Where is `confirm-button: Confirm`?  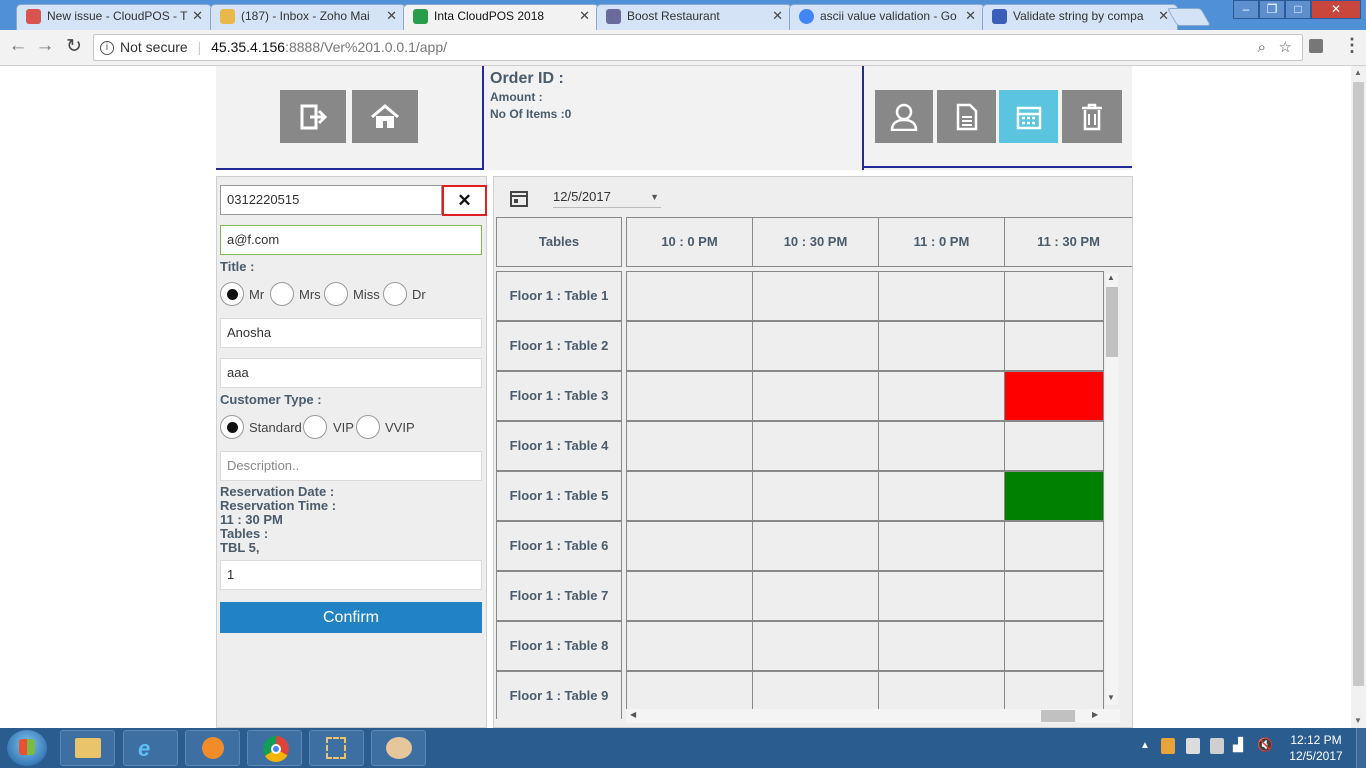
confirm-button: Confirm is located at coordinates (351, 617).